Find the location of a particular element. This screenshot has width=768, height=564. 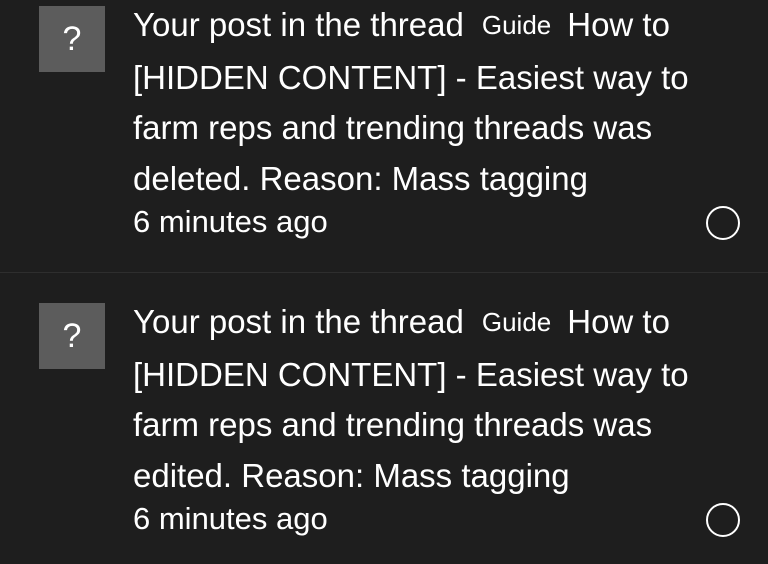

alert-reason: deleted. Reason: Mass tagging is located at coordinates (360, 178).